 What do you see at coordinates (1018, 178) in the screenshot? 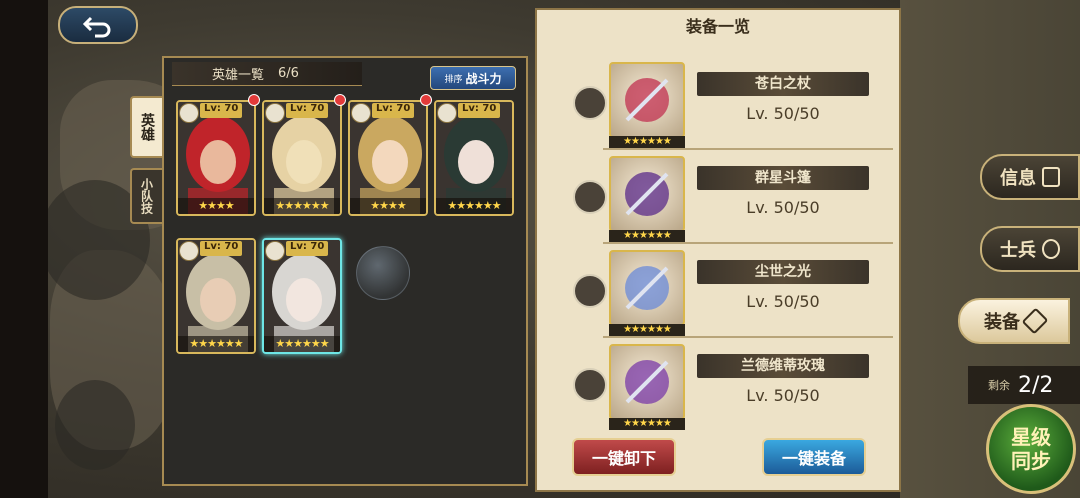
I see `menu-info-label: 信息` at bounding box center [1018, 178].